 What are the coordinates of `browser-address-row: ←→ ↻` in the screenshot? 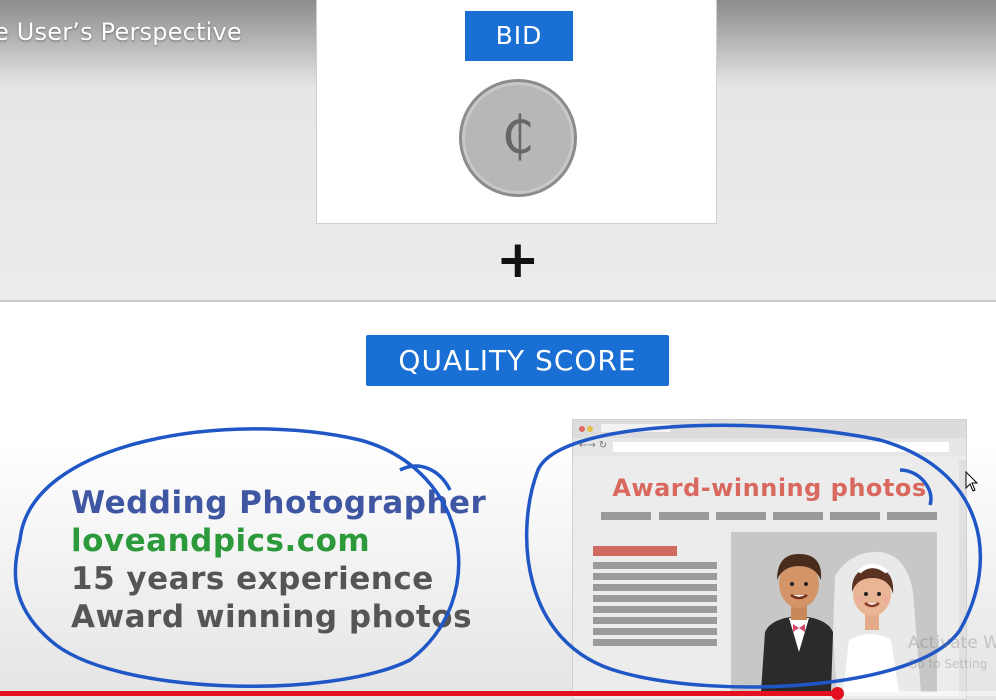 It's located at (769, 447).